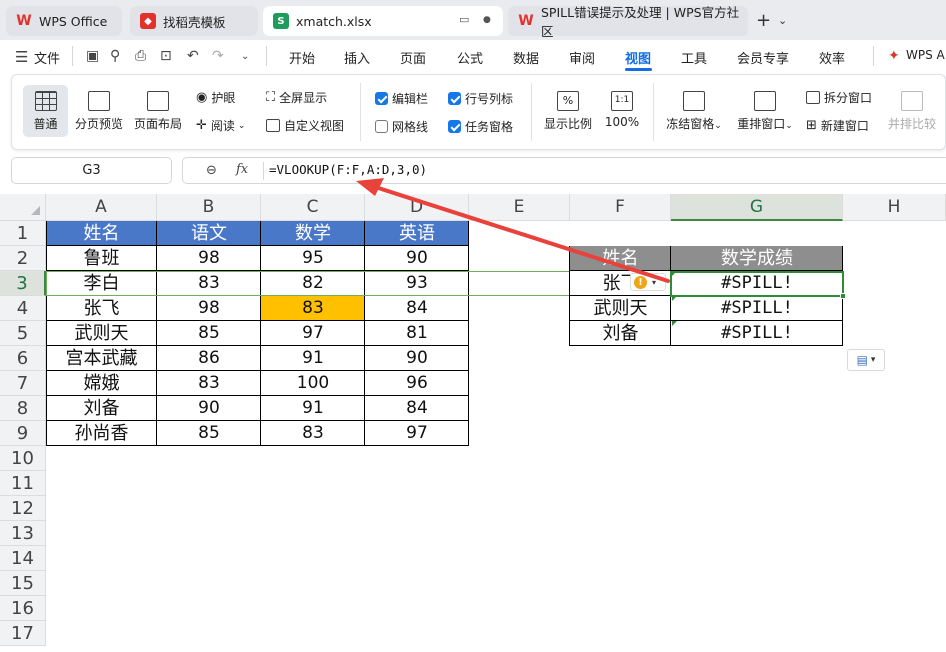  What do you see at coordinates (866, 360) in the screenshot?
I see `paste-options-button: ▤ ▾` at bounding box center [866, 360].